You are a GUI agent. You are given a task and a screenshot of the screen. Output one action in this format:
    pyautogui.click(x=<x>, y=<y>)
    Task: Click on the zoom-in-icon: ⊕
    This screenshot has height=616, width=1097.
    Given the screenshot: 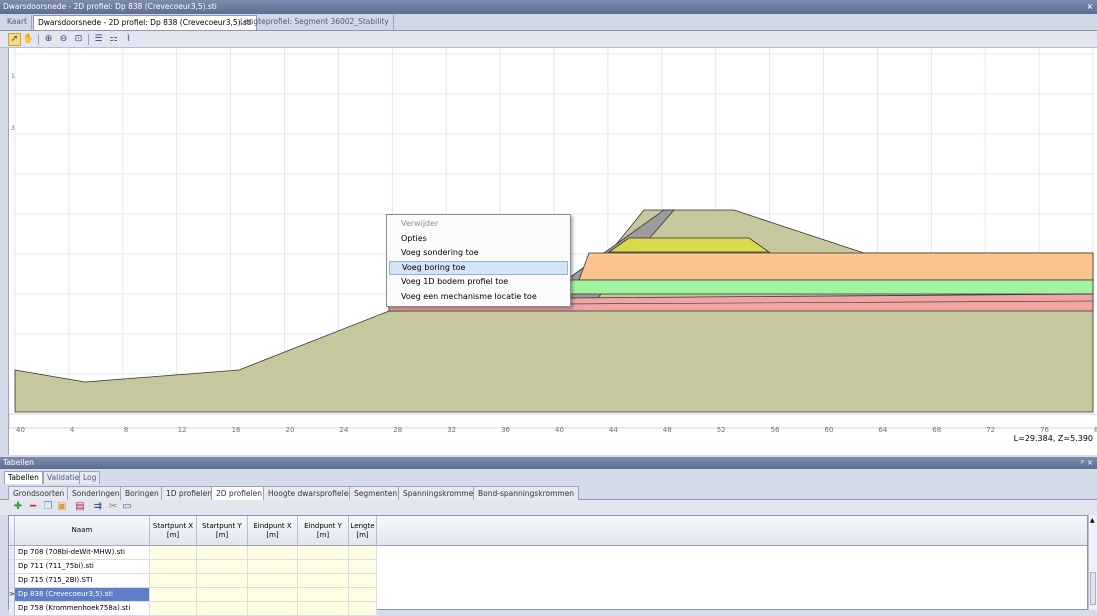 What is the action you would take?
    pyautogui.click(x=48, y=39)
    